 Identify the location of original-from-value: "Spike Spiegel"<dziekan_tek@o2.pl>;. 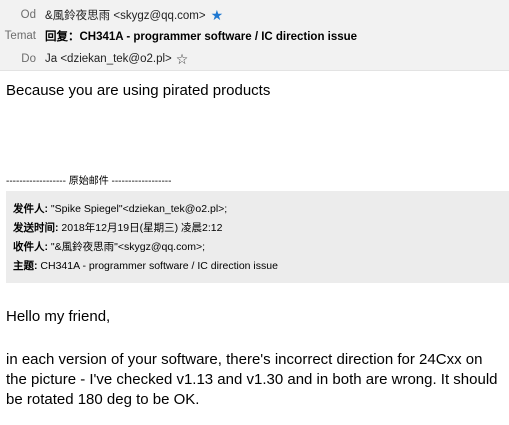
(138, 209).